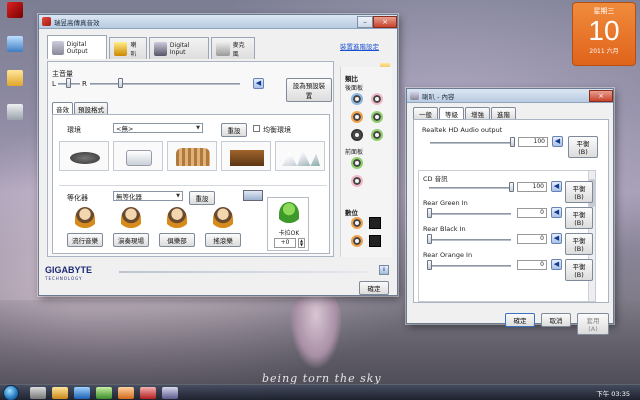 Image resolution: width=640 pixels, height=400 pixels. I want to click on realtek-icon, so click(46, 21).